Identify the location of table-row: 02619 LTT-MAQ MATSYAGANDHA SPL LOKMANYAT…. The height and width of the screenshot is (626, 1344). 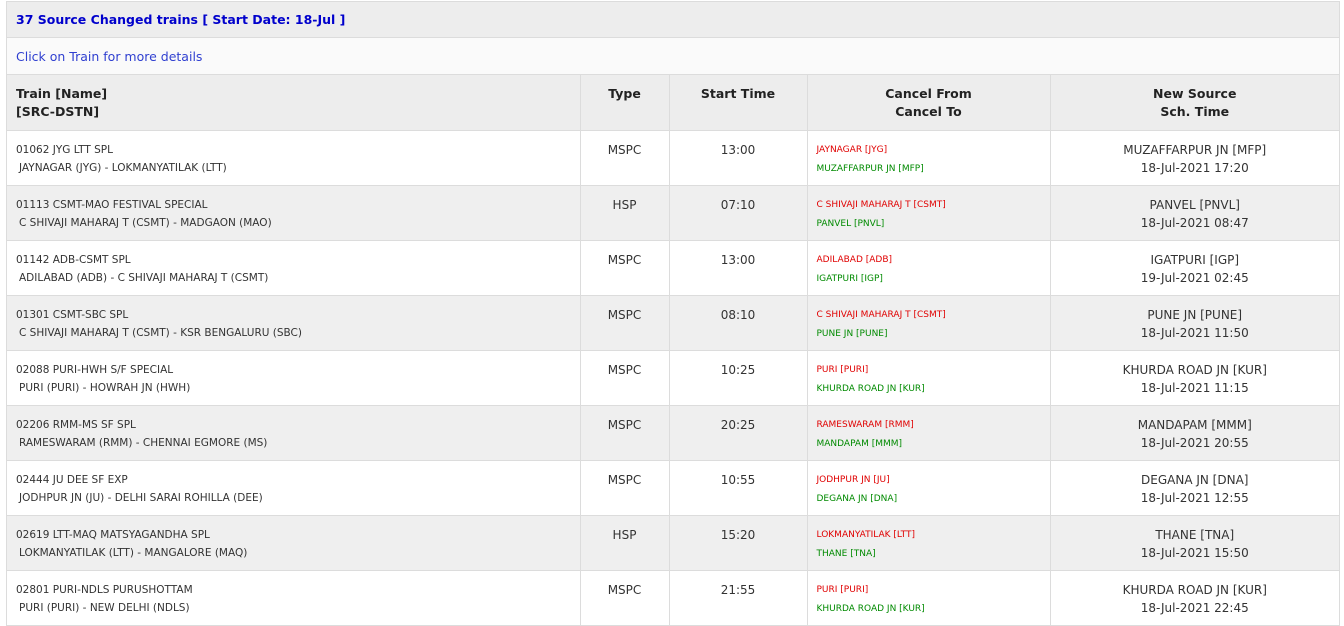
(673, 543).